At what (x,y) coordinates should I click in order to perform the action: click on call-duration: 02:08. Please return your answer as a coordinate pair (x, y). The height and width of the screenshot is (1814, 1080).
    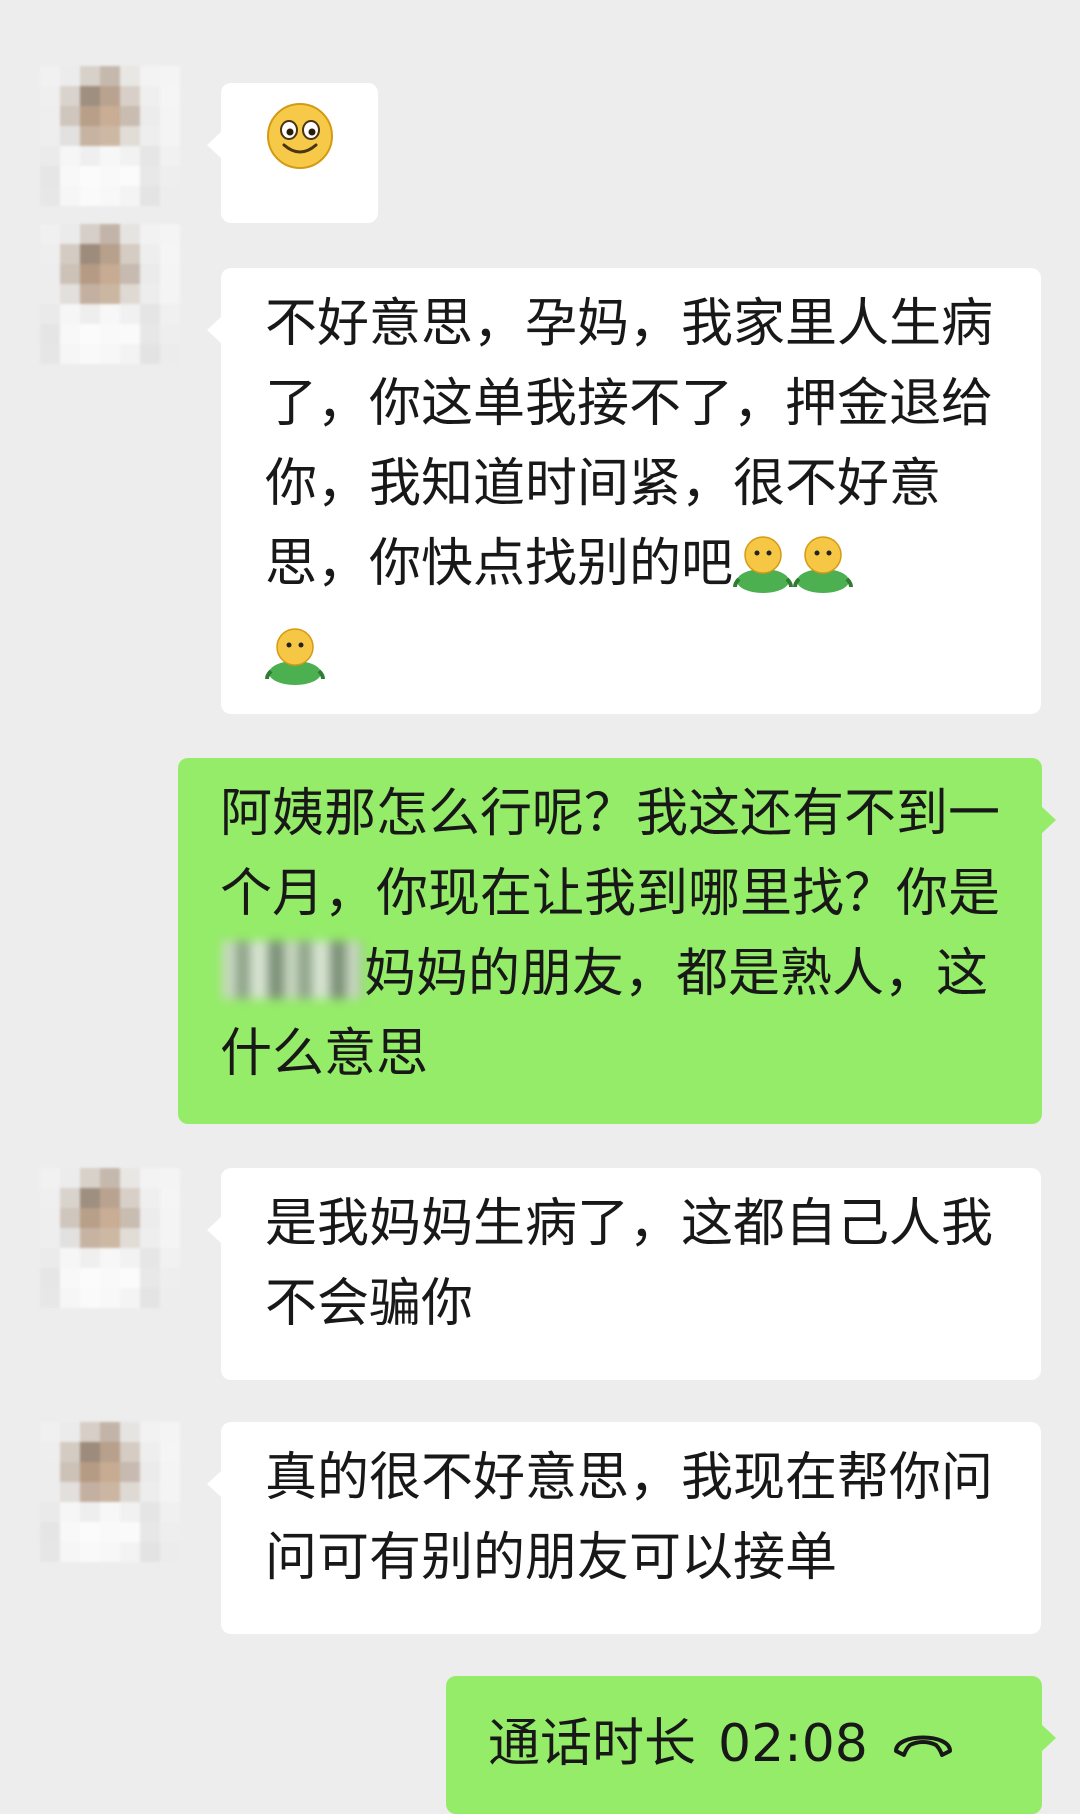
    Looking at the image, I should click on (793, 1744).